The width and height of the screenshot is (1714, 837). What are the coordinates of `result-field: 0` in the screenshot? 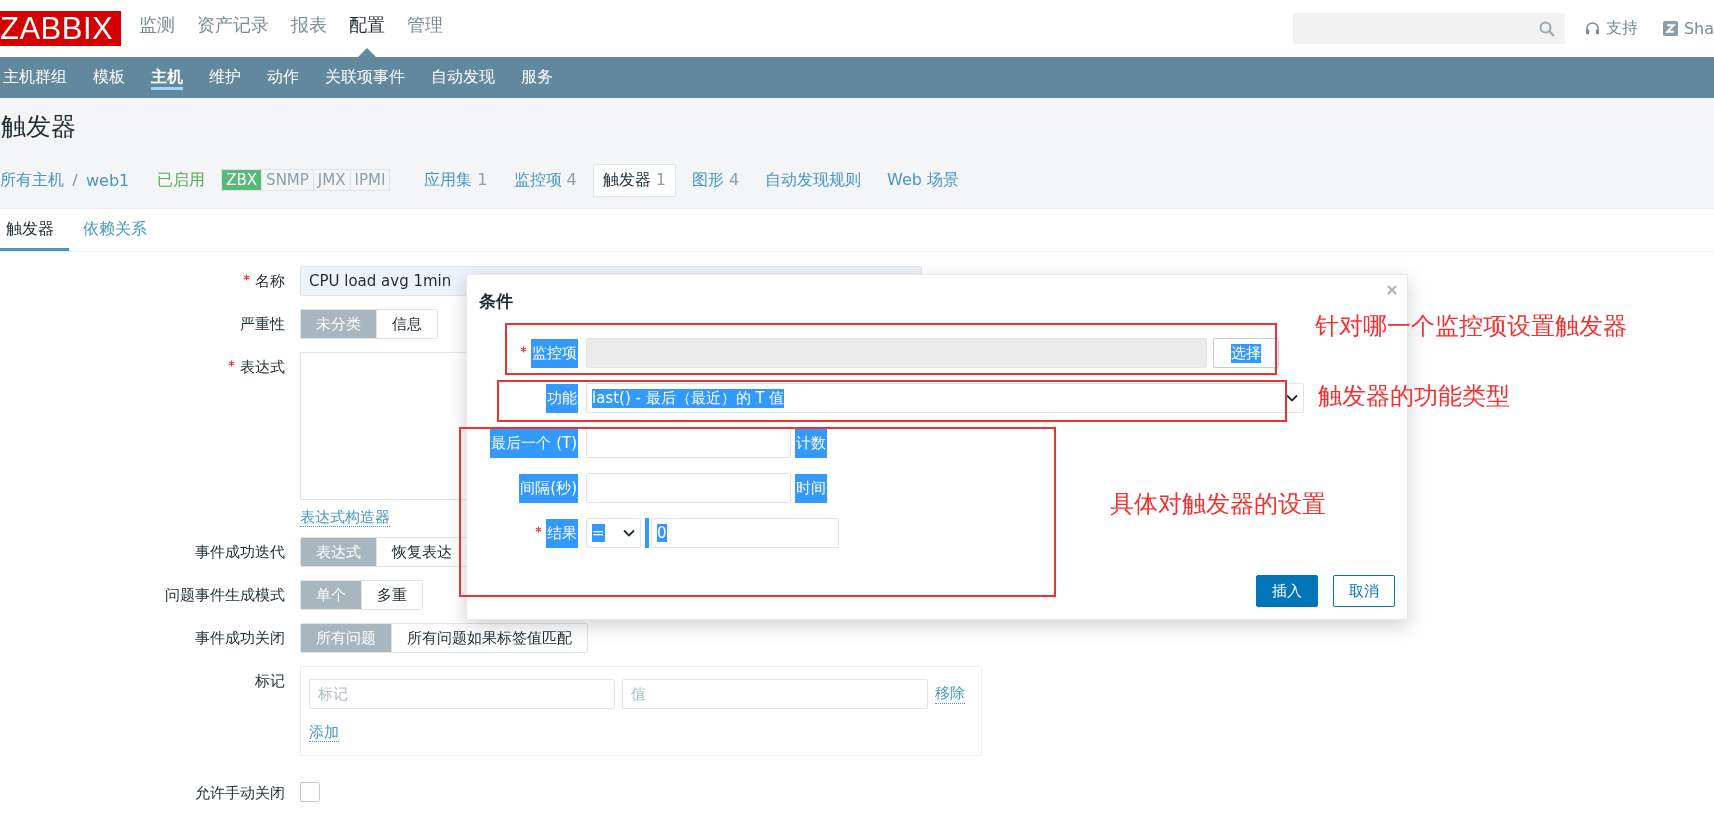 It's located at (745, 533).